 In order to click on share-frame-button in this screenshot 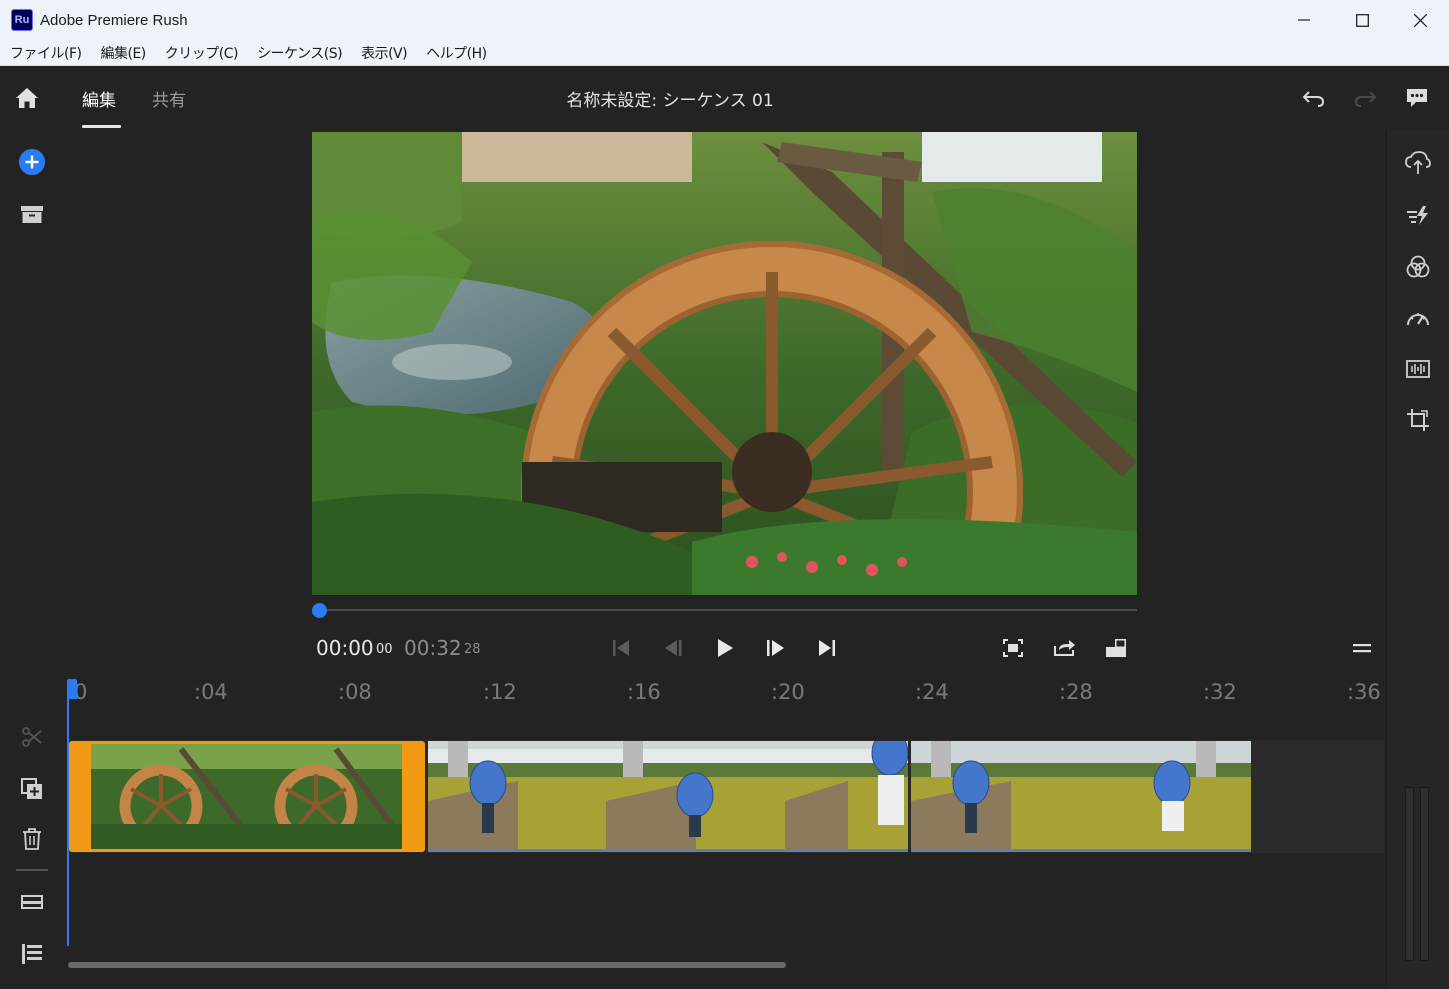, I will do `click(1065, 648)`.